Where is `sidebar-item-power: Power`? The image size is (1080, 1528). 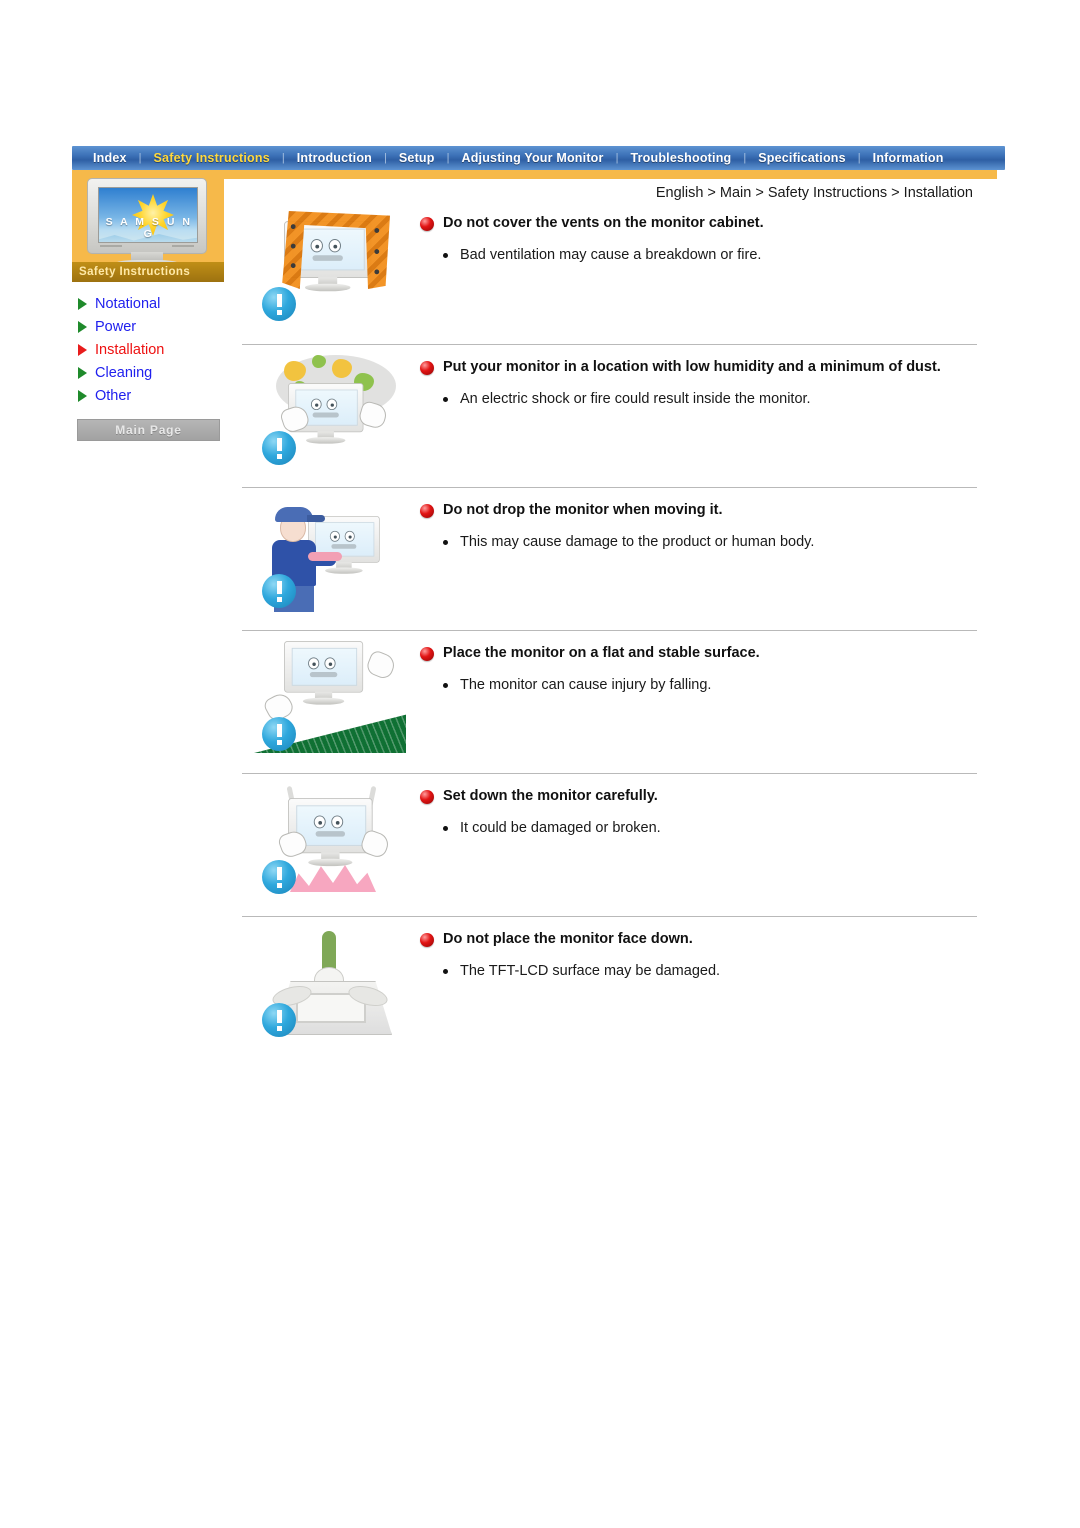
sidebar-item-power: Power is located at coordinates (148, 326).